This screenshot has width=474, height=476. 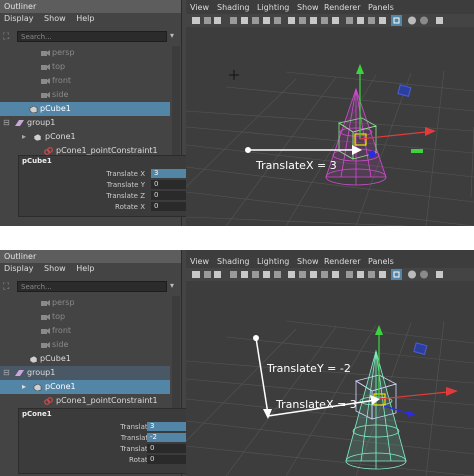 I want to click on outliner-item-label: pCone1, so click(x=60, y=386).